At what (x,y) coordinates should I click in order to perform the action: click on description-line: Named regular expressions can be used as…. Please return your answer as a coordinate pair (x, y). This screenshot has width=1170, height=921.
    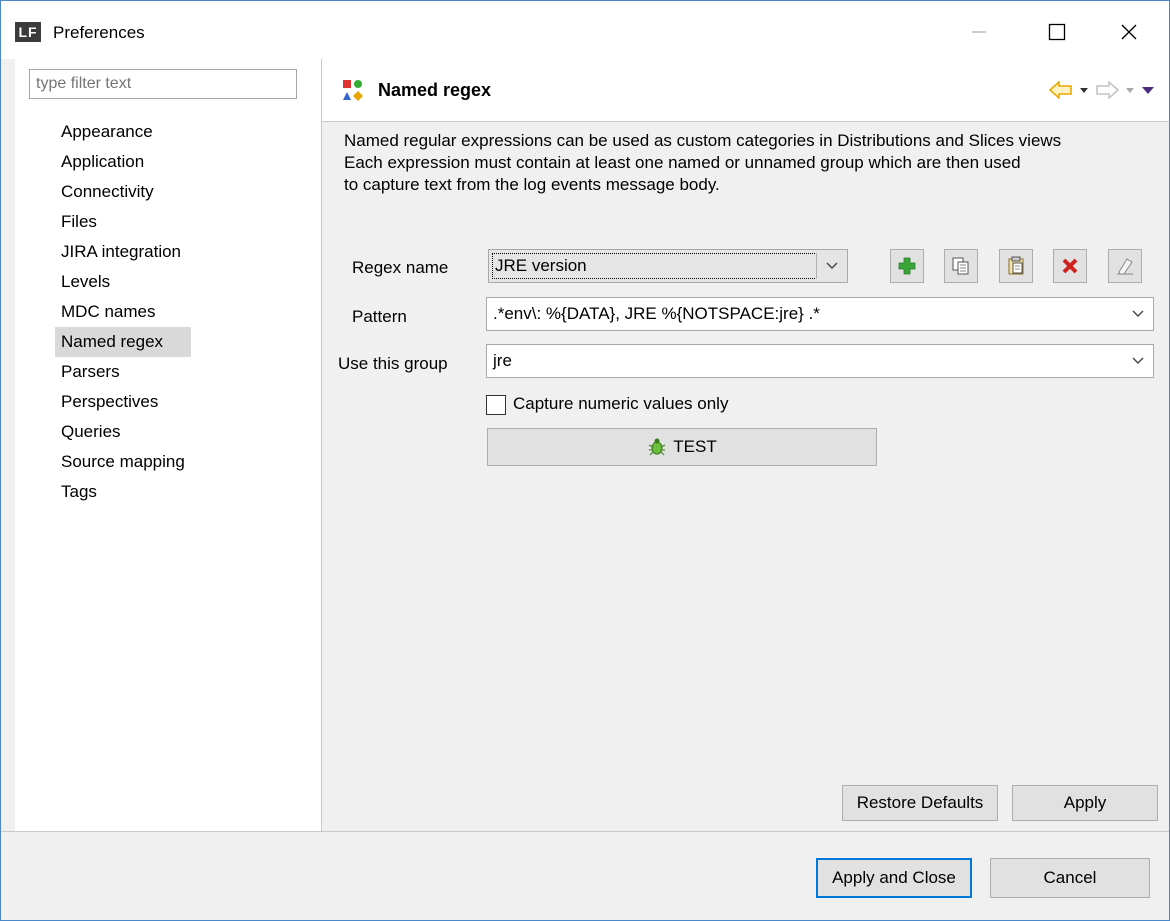
    Looking at the image, I should click on (703, 140).